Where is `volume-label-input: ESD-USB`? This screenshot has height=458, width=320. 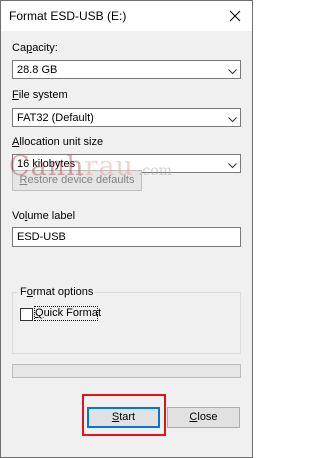
volume-label-input: ESD-USB is located at coordinates (126, 237).